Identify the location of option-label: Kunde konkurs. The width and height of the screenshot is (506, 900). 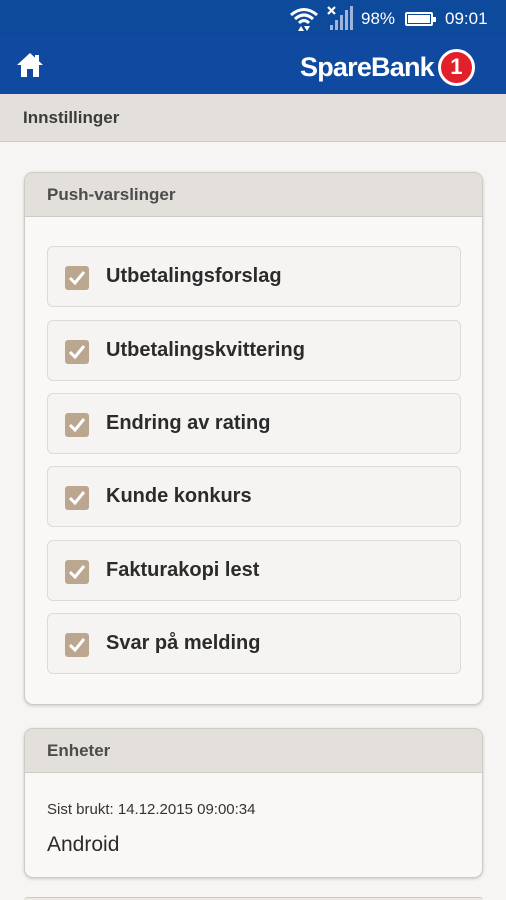
(179, 496).